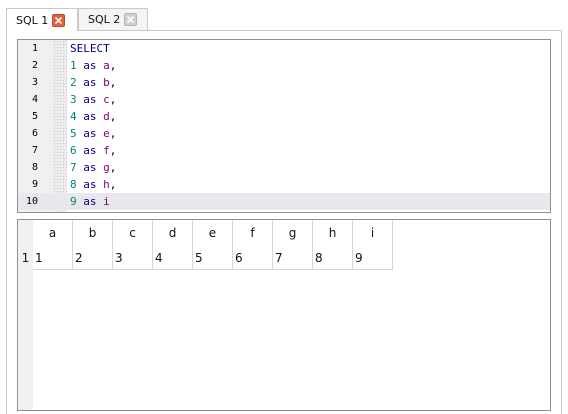 The image size is (568, 414). What do you see at coordinates (106, 116) in the screenshot?
I see `code-token: d` at bounding box center [106, 116].